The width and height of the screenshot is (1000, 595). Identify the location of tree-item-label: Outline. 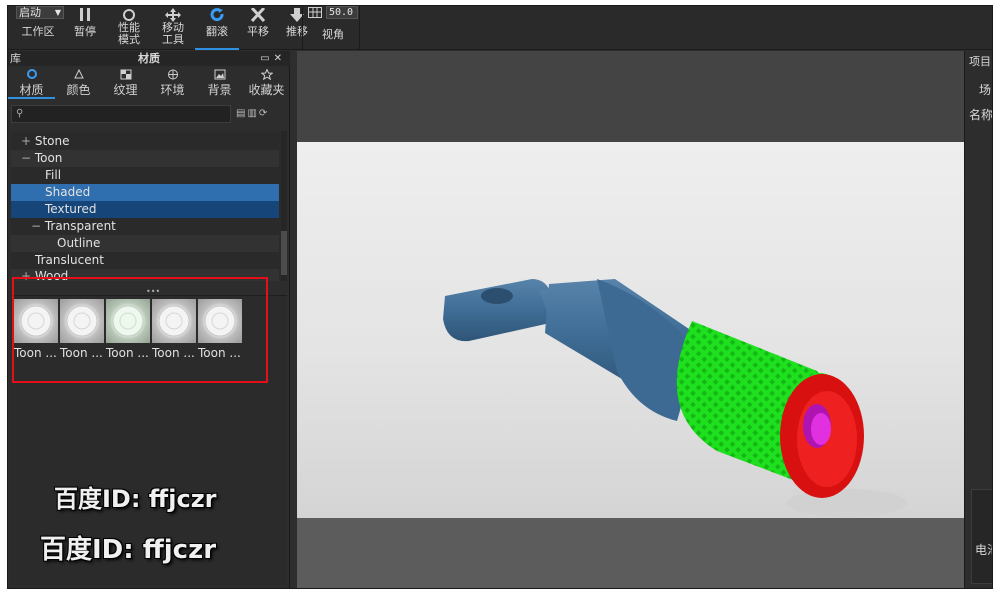
(79, 243).